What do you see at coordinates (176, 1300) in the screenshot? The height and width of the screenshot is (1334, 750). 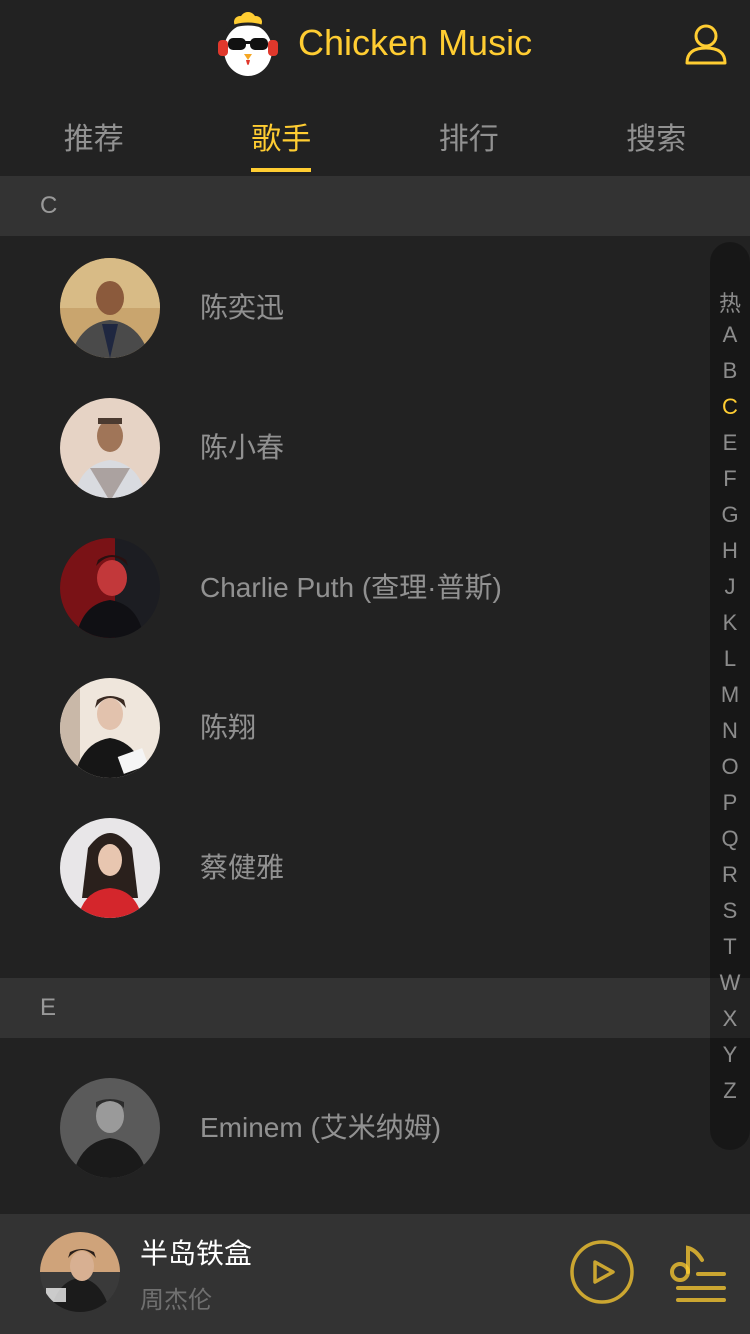 I see `song-artist: 周杰伦` at bounding box center [176, 1300].